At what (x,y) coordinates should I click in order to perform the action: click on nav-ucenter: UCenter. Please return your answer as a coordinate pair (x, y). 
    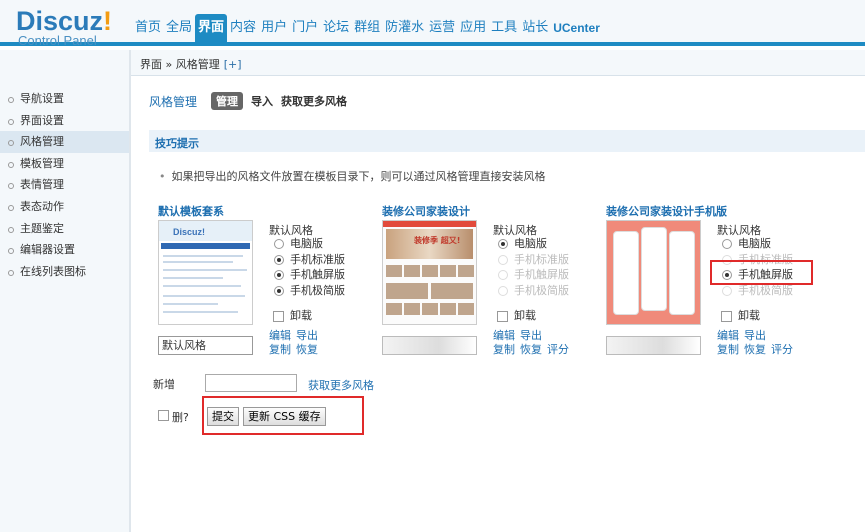
    Looking at the image, I should click on (576, 28).